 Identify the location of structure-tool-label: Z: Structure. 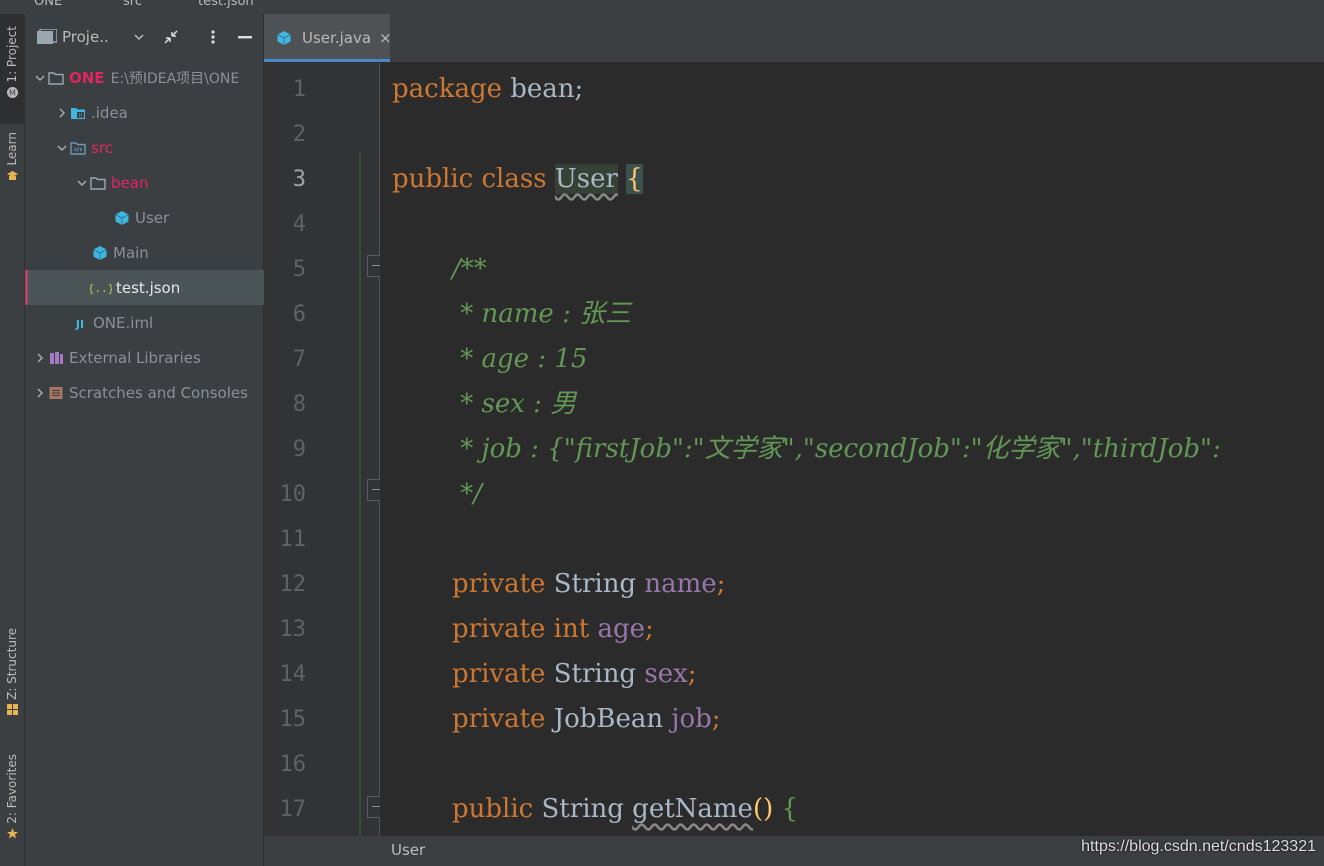
(12, 664).